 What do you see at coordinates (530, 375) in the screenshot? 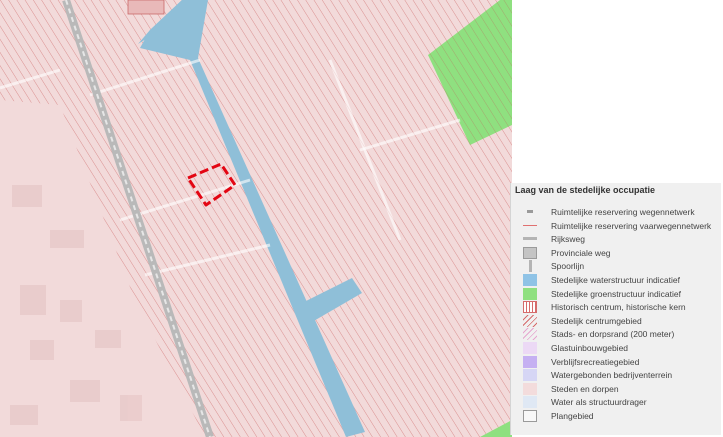
I see `water-business-icon` at bounding box center [530, 375].